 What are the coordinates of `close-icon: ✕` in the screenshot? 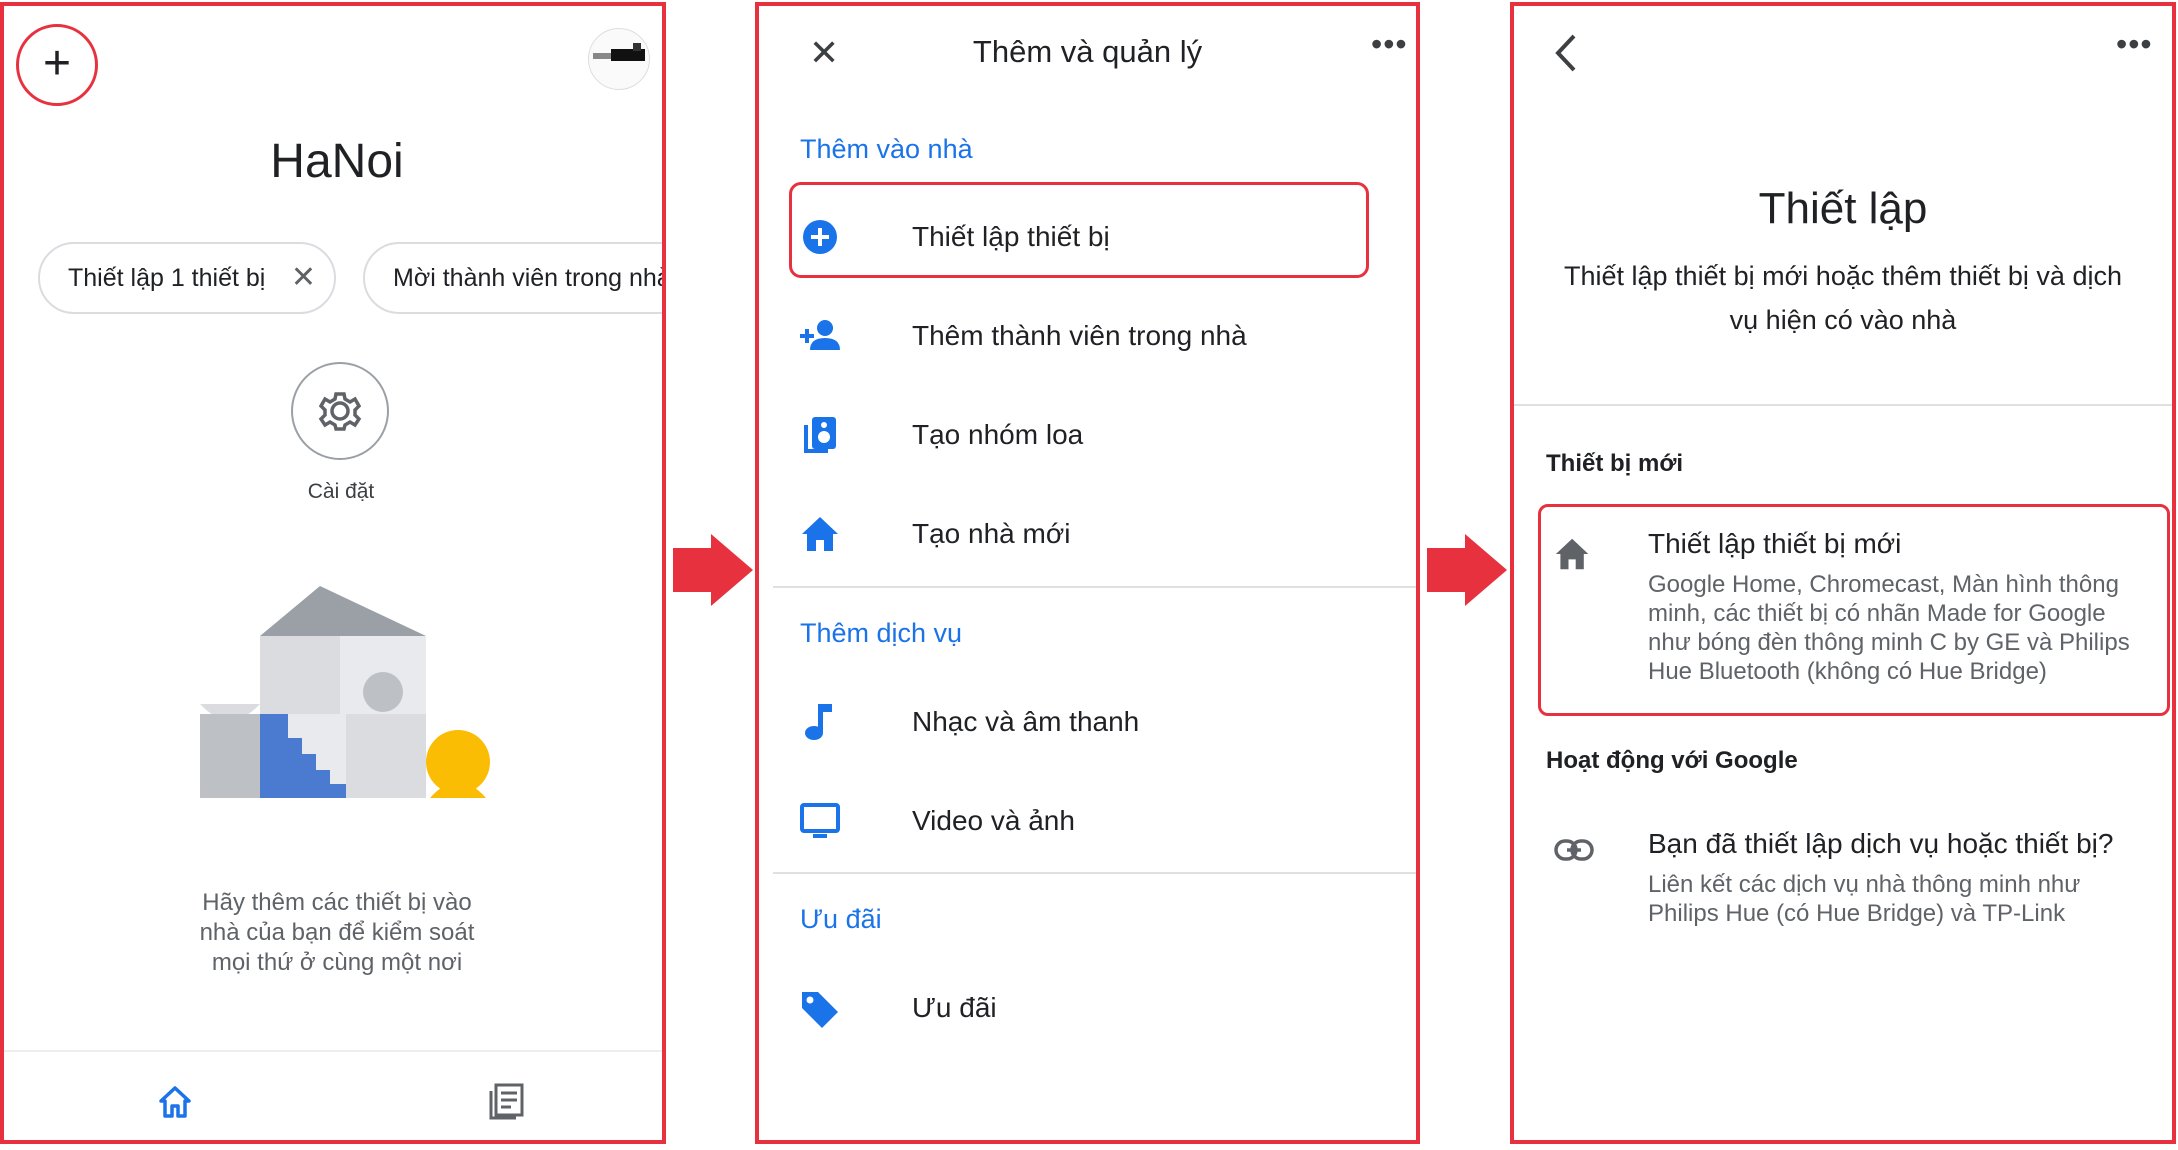 It's located at (303, 278).